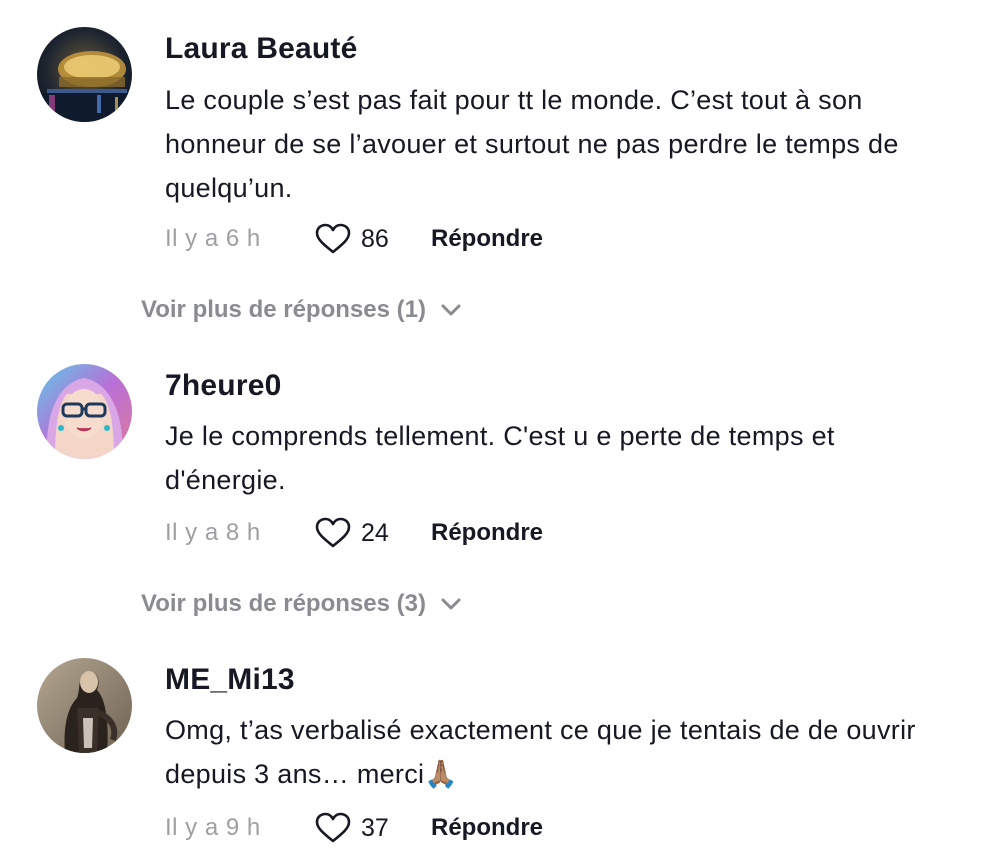 Image resolution: width=988 pixels, height=862 pixels. Describe the element at coordinates (223, 386) in the screenshot. I see `comment-username: 7heure0` at that location.